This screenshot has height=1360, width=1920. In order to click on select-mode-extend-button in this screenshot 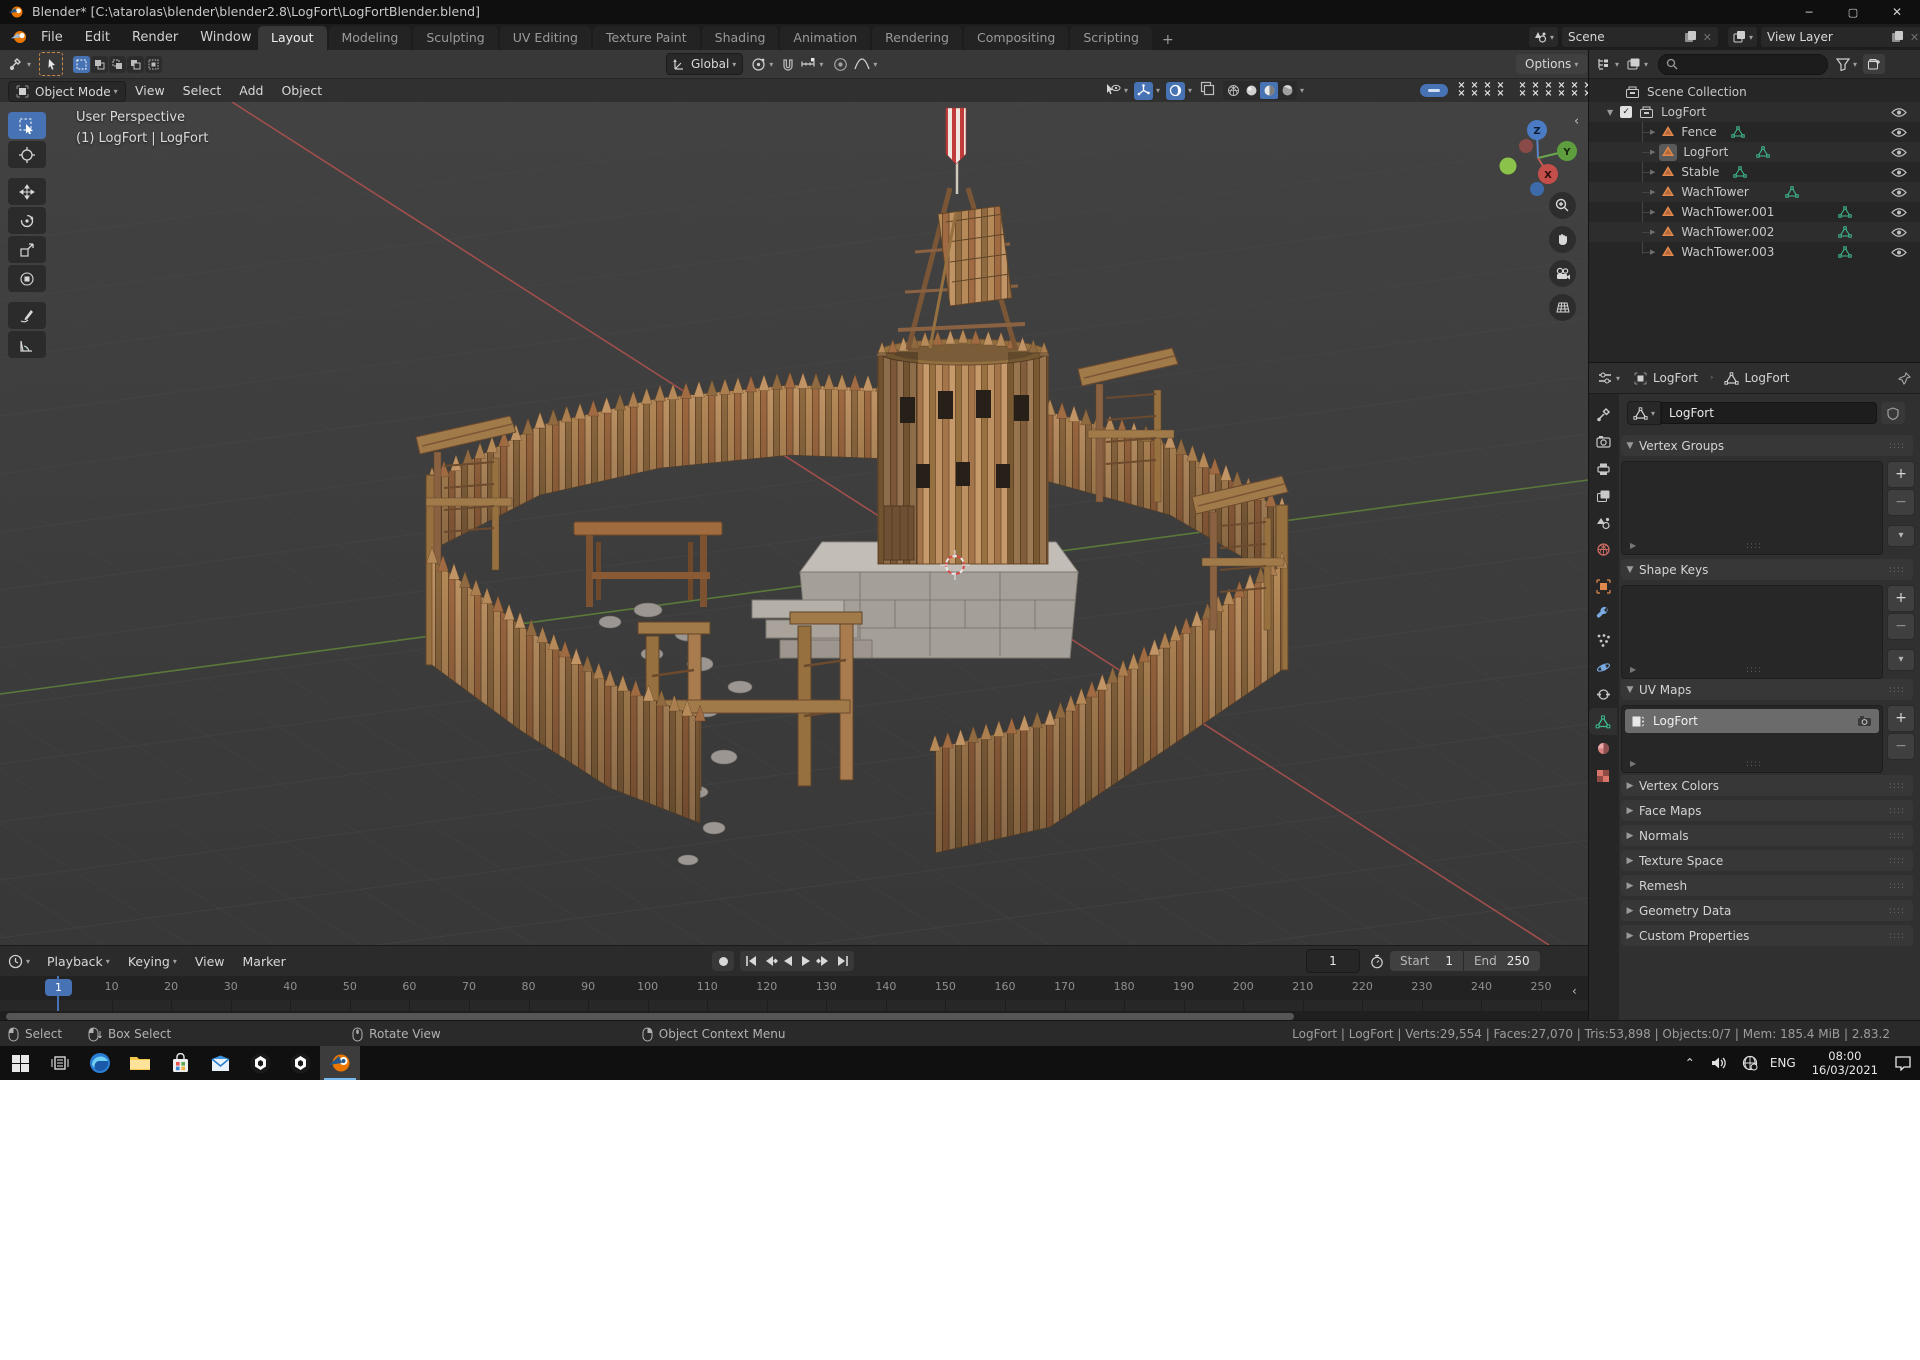, I will do `click(100, 64)`.